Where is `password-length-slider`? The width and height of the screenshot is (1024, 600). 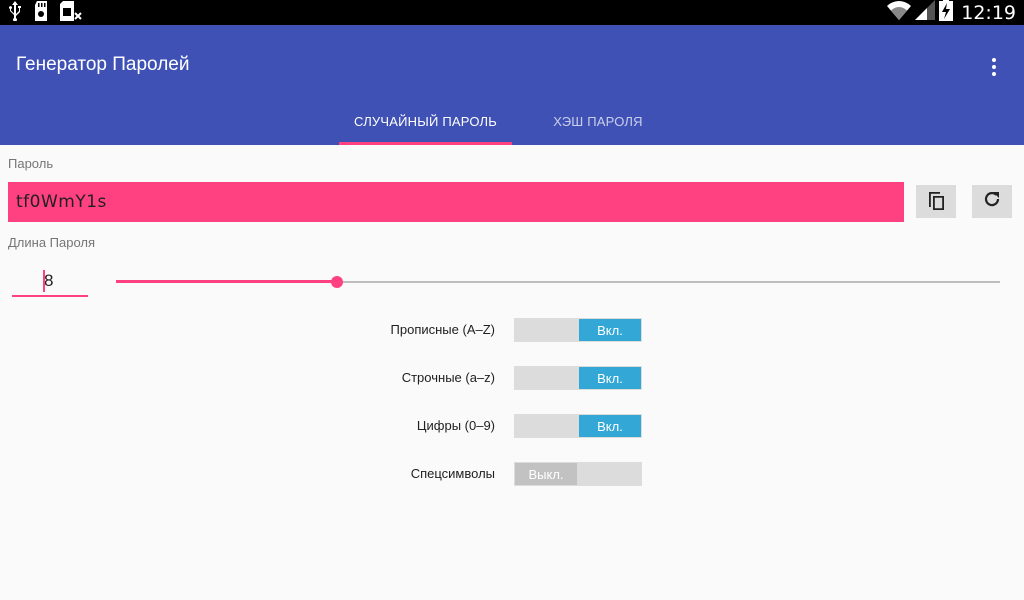 password-length-slider is located at coordinates (558, 282).